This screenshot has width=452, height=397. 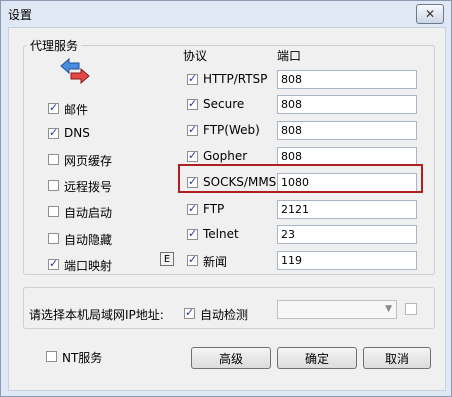 I want to click on chevron-down-icon: ▼, so click(x=388, y=309).